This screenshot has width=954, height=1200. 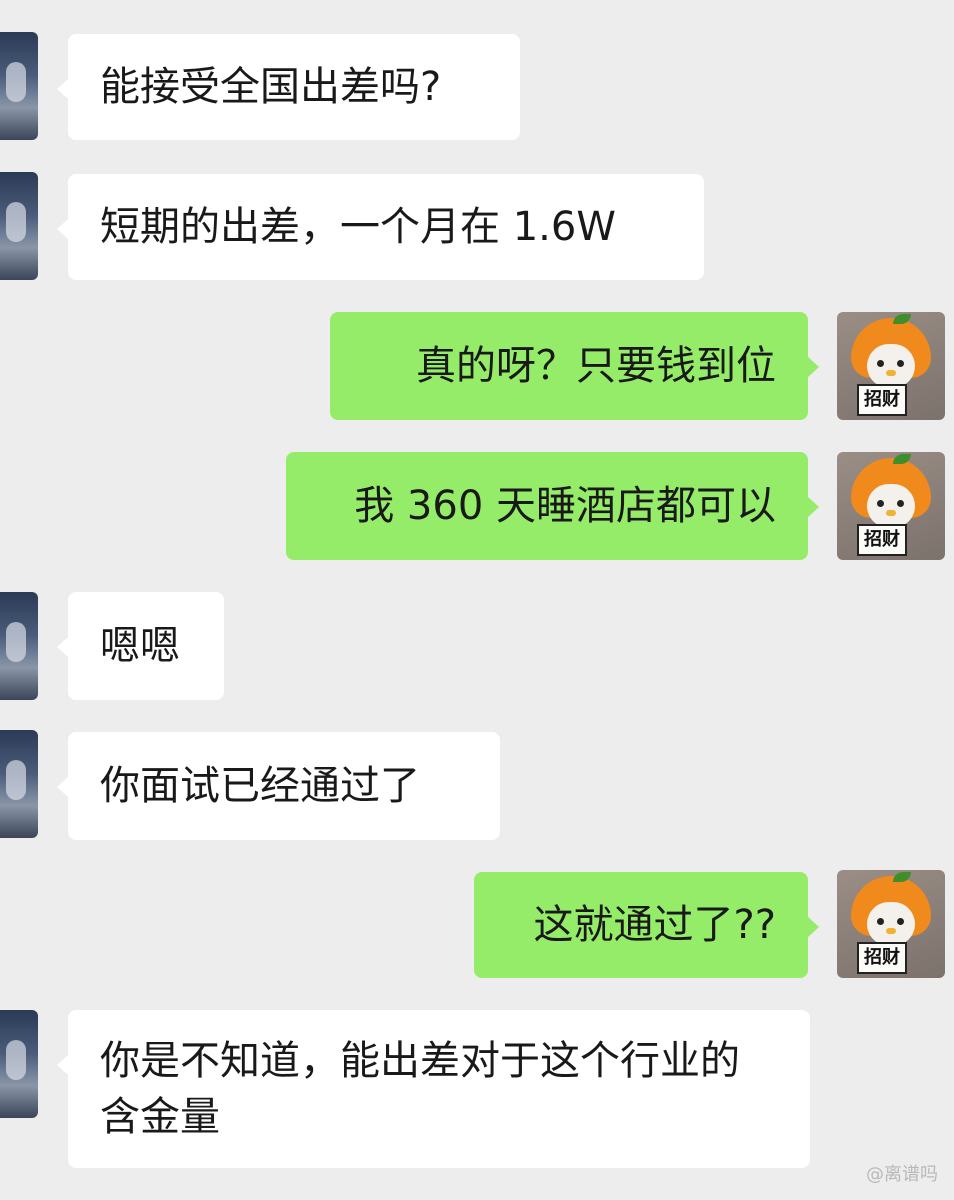 What do you see at coordinates (654, 925) in the screenshot?
I see `message-text: 这就通过了??` at bounding box center [654, 925].